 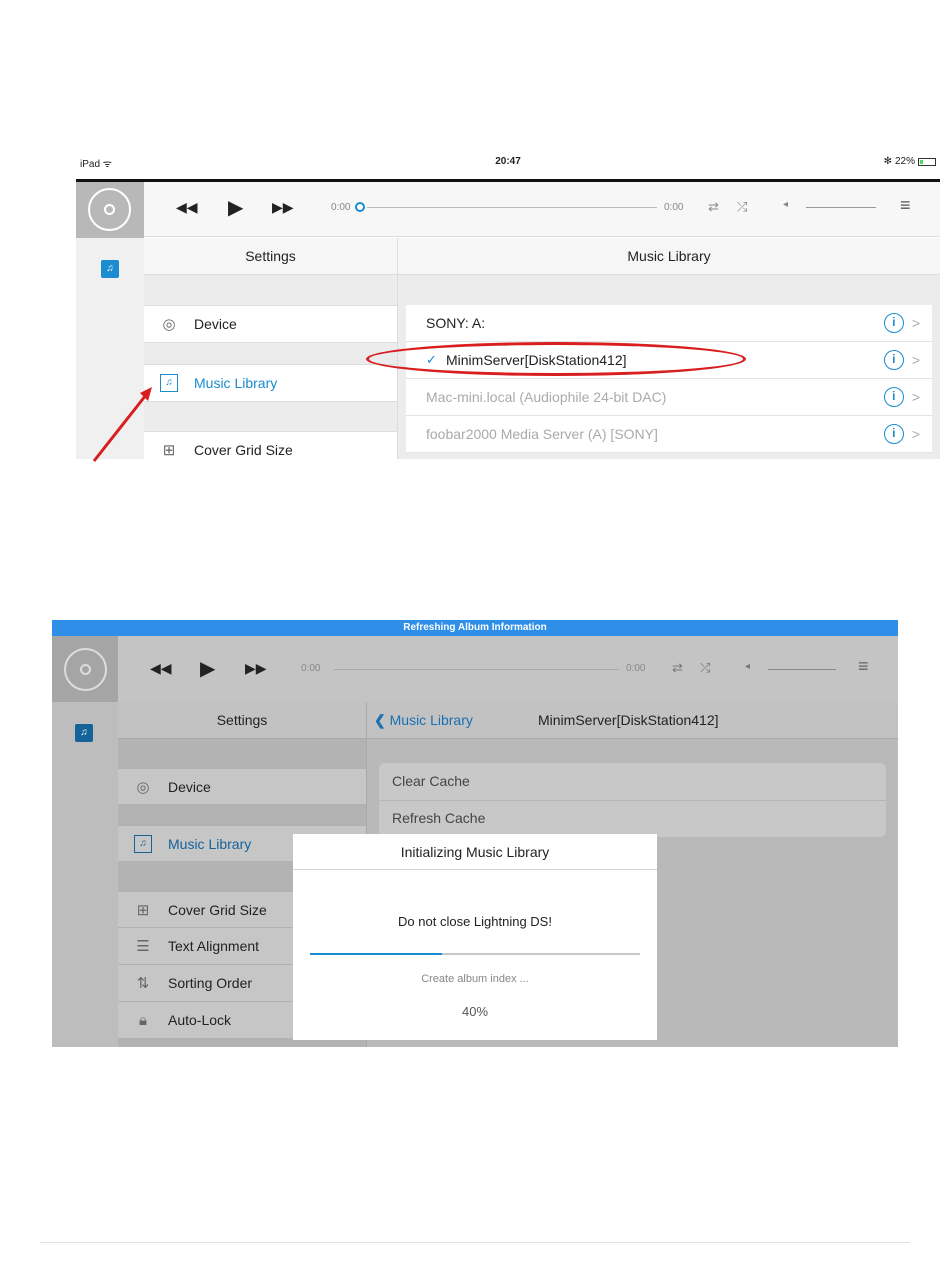 What do you see at coordinates (632, 800) in the screenshot?
I see `row-divider` at bounding box center [632, 800].